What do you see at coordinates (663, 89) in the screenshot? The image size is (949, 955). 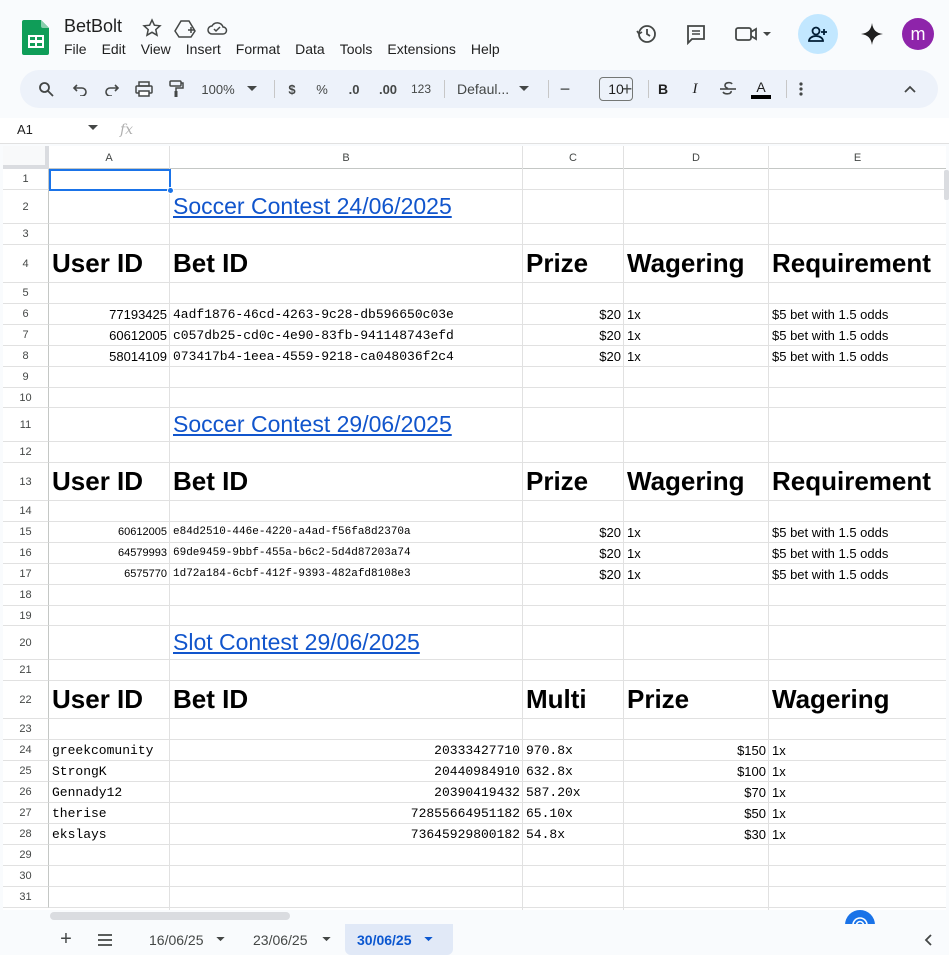 I see `bold-button: B` at bounding box center [663, 89].